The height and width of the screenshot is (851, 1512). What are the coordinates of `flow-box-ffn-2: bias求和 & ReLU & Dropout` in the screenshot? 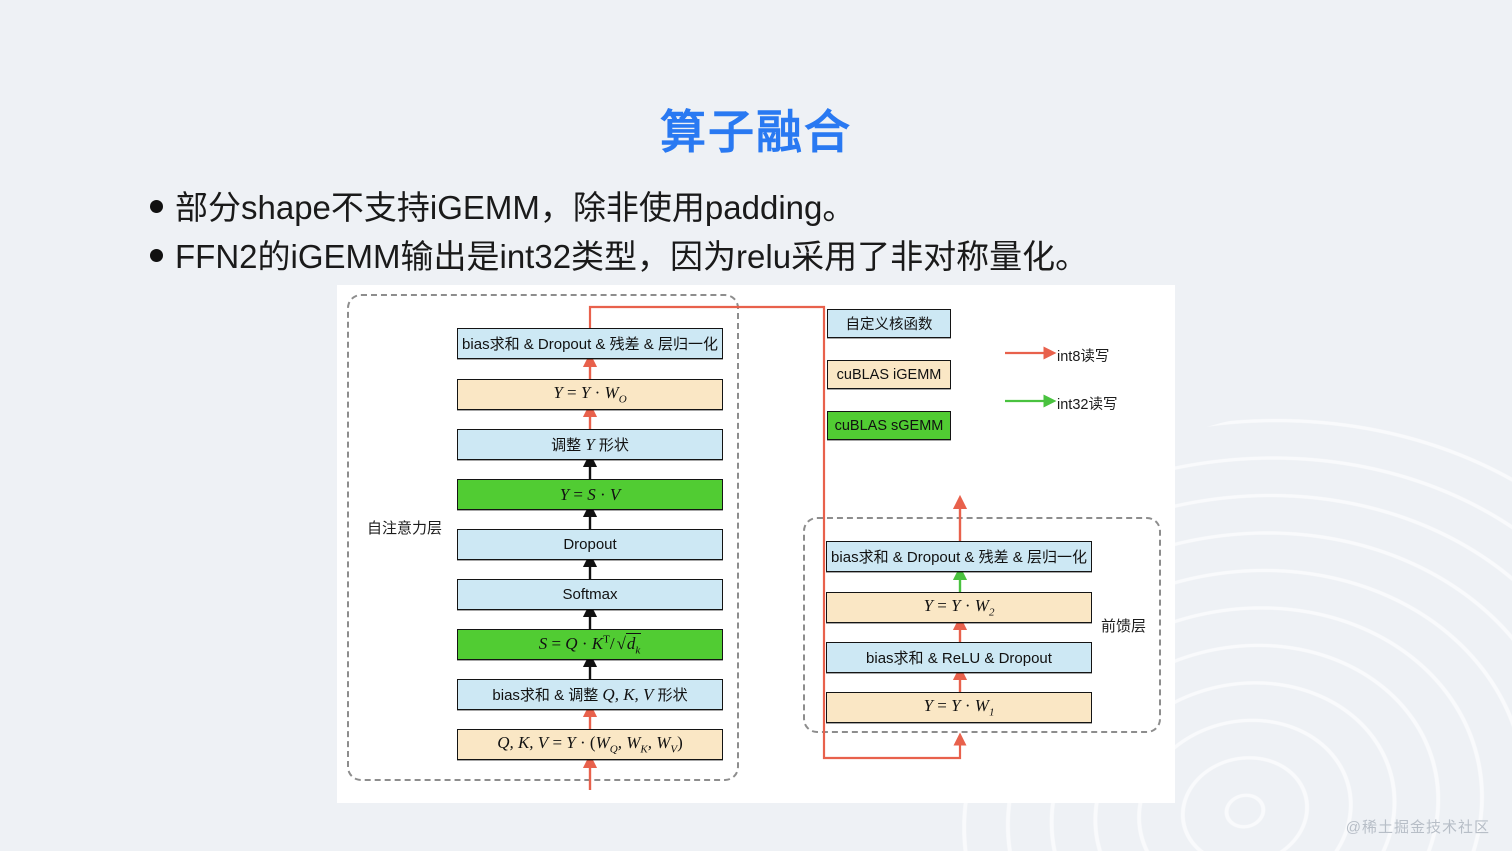 It's located at (959, 657).